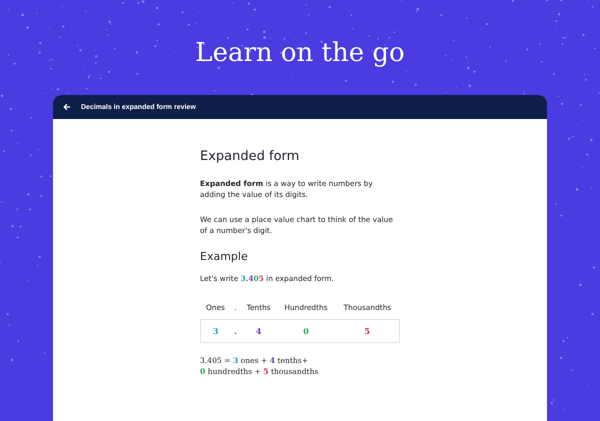  What do you see at coordinates (258, 330) in the screenshot?
I see `table-cell: 4` at bounding box center [258, 330].